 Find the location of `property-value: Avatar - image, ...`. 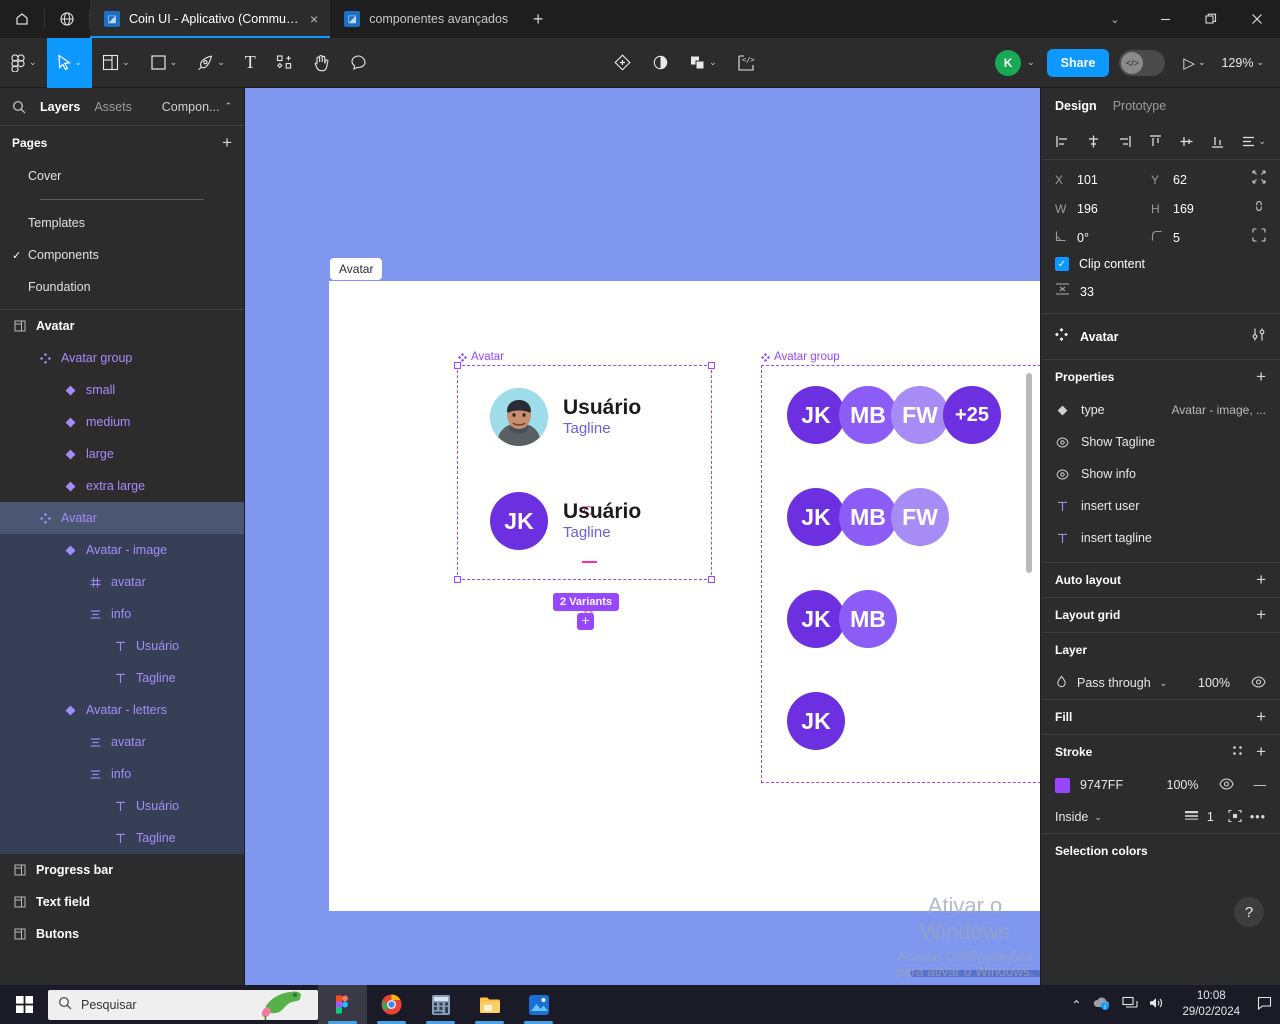

property-value: Avatar - image, ... is located at coordinates (1219, 410).